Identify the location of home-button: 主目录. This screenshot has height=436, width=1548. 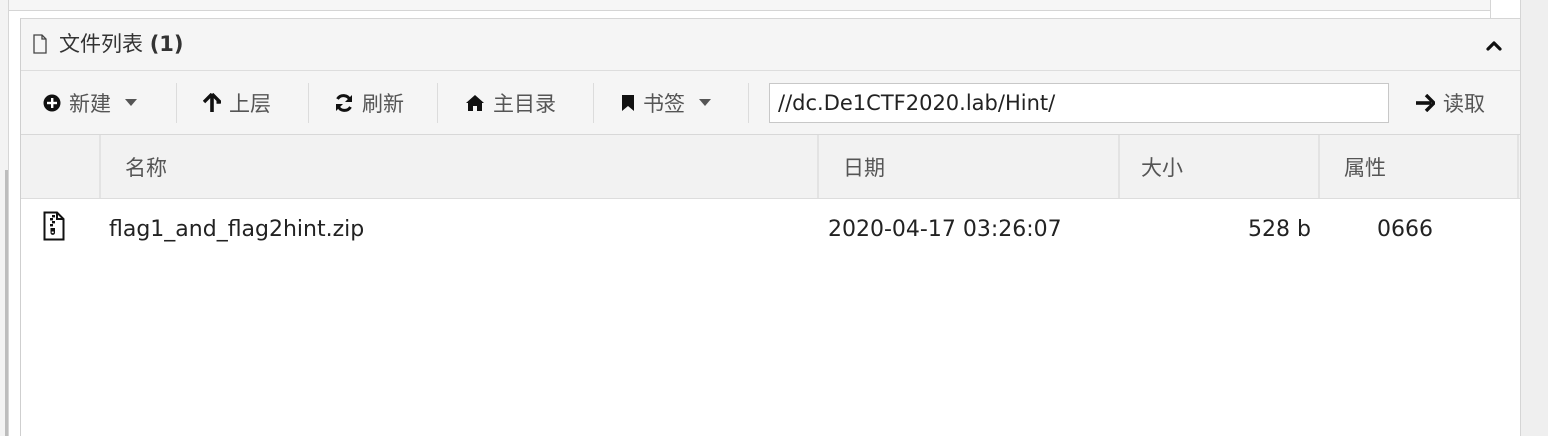
(510, 103).